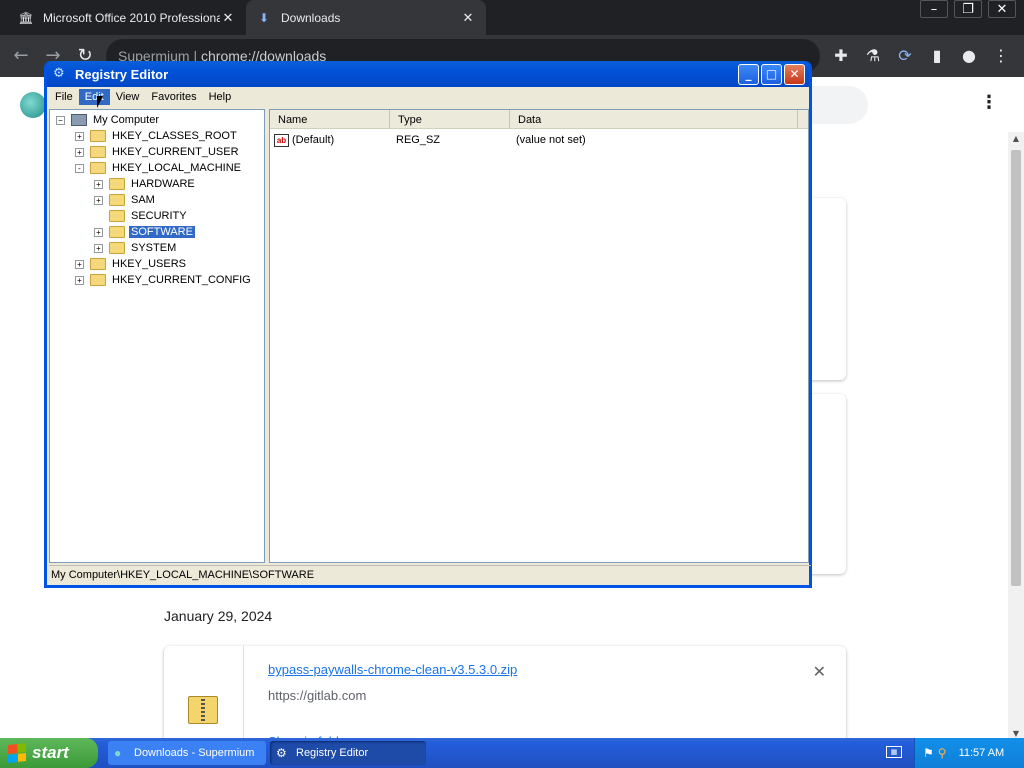 This screenshot has height=768, width=1024. What do you see at coordinates (428, 74) in the screenshot?
I see `window-titlebar: ⚙ Registry Editor _ □ ✕` at bounding box center [428, 74].